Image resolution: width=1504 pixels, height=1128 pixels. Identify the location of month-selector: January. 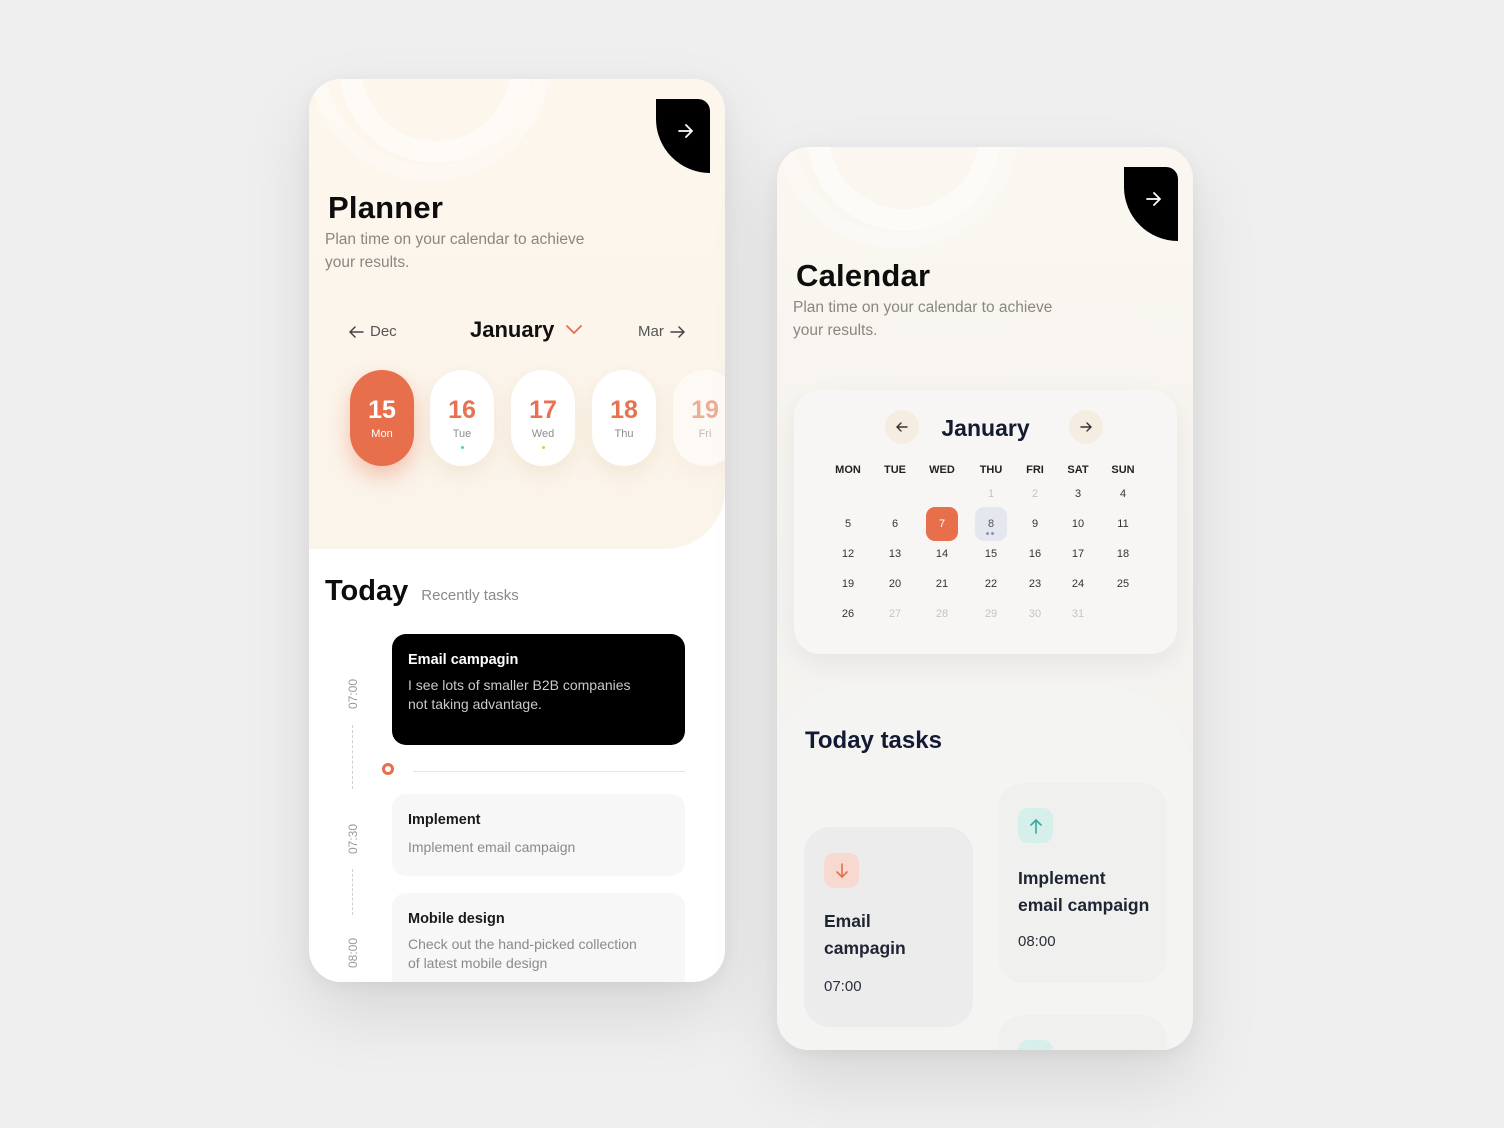
(526, 330).